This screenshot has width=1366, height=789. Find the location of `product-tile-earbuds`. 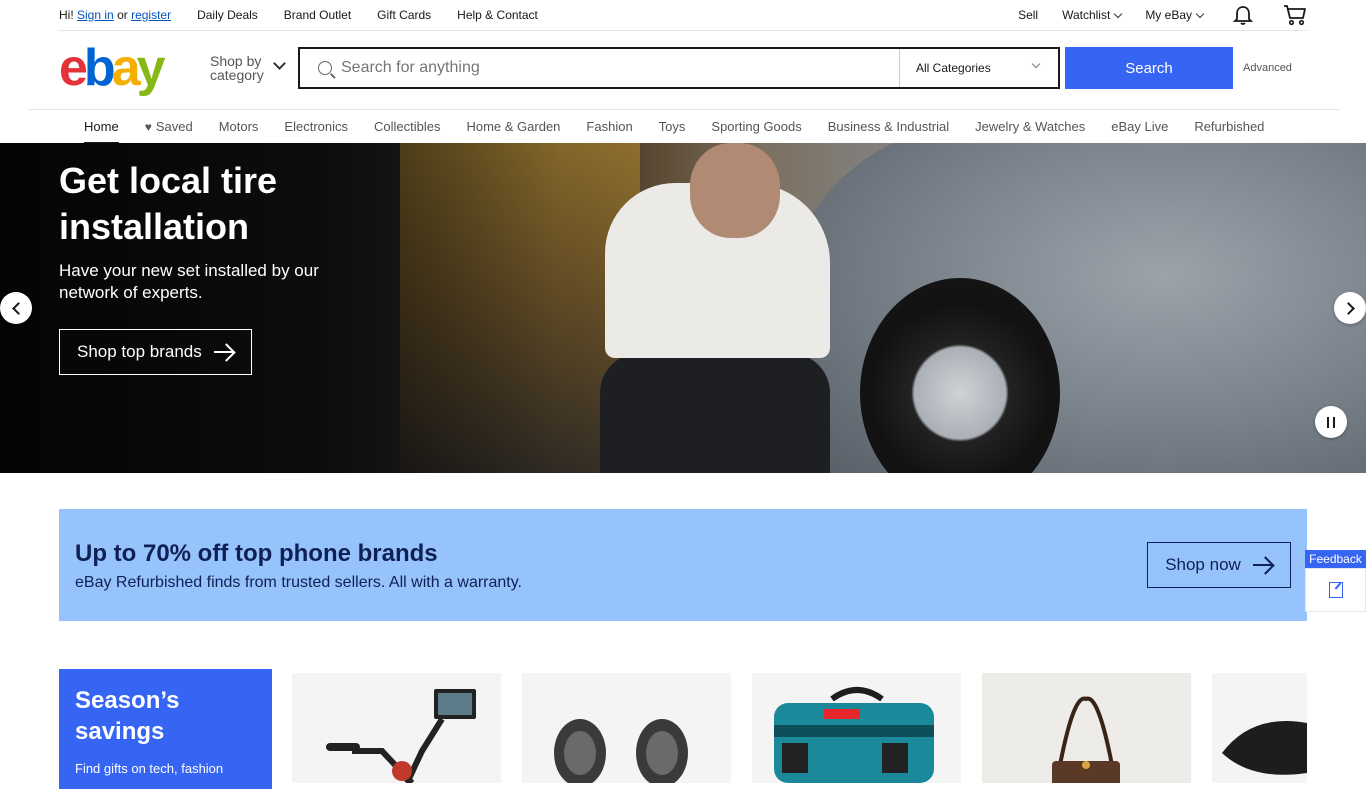

product-tile-earbuds is located at coordinates (626, 728).